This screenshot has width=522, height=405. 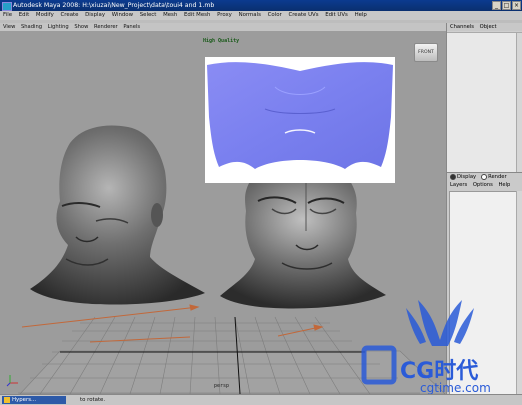 What do you see at coordinates (9, 27) in the screenshot?
I see `panel-menu-view: View` at bounding box center [9, 27].